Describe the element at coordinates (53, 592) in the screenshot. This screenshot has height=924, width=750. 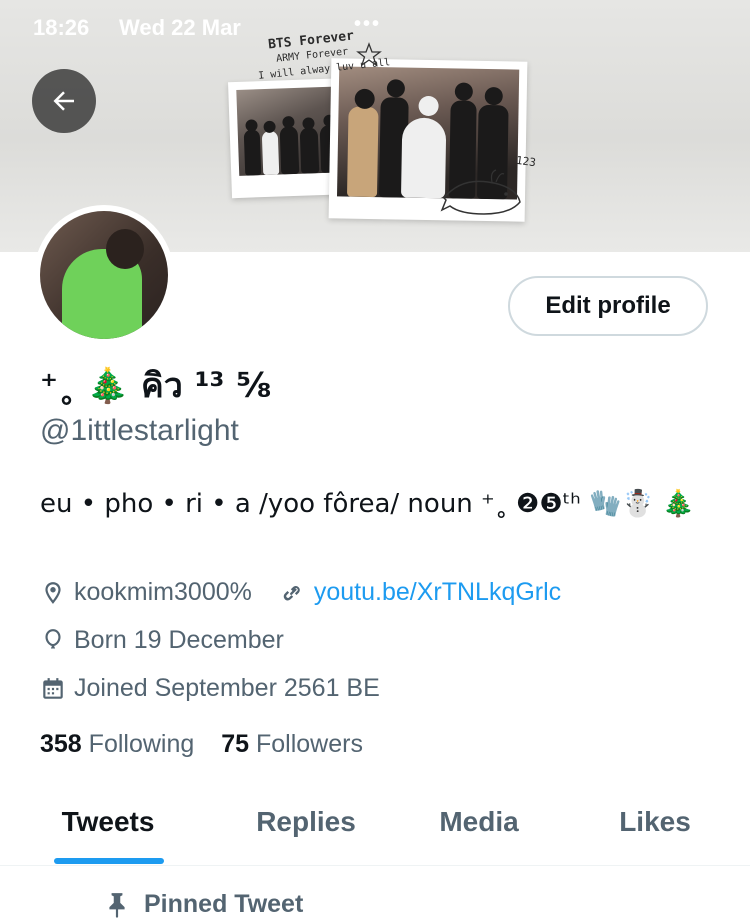
I see `location-pin-icon` at that location.